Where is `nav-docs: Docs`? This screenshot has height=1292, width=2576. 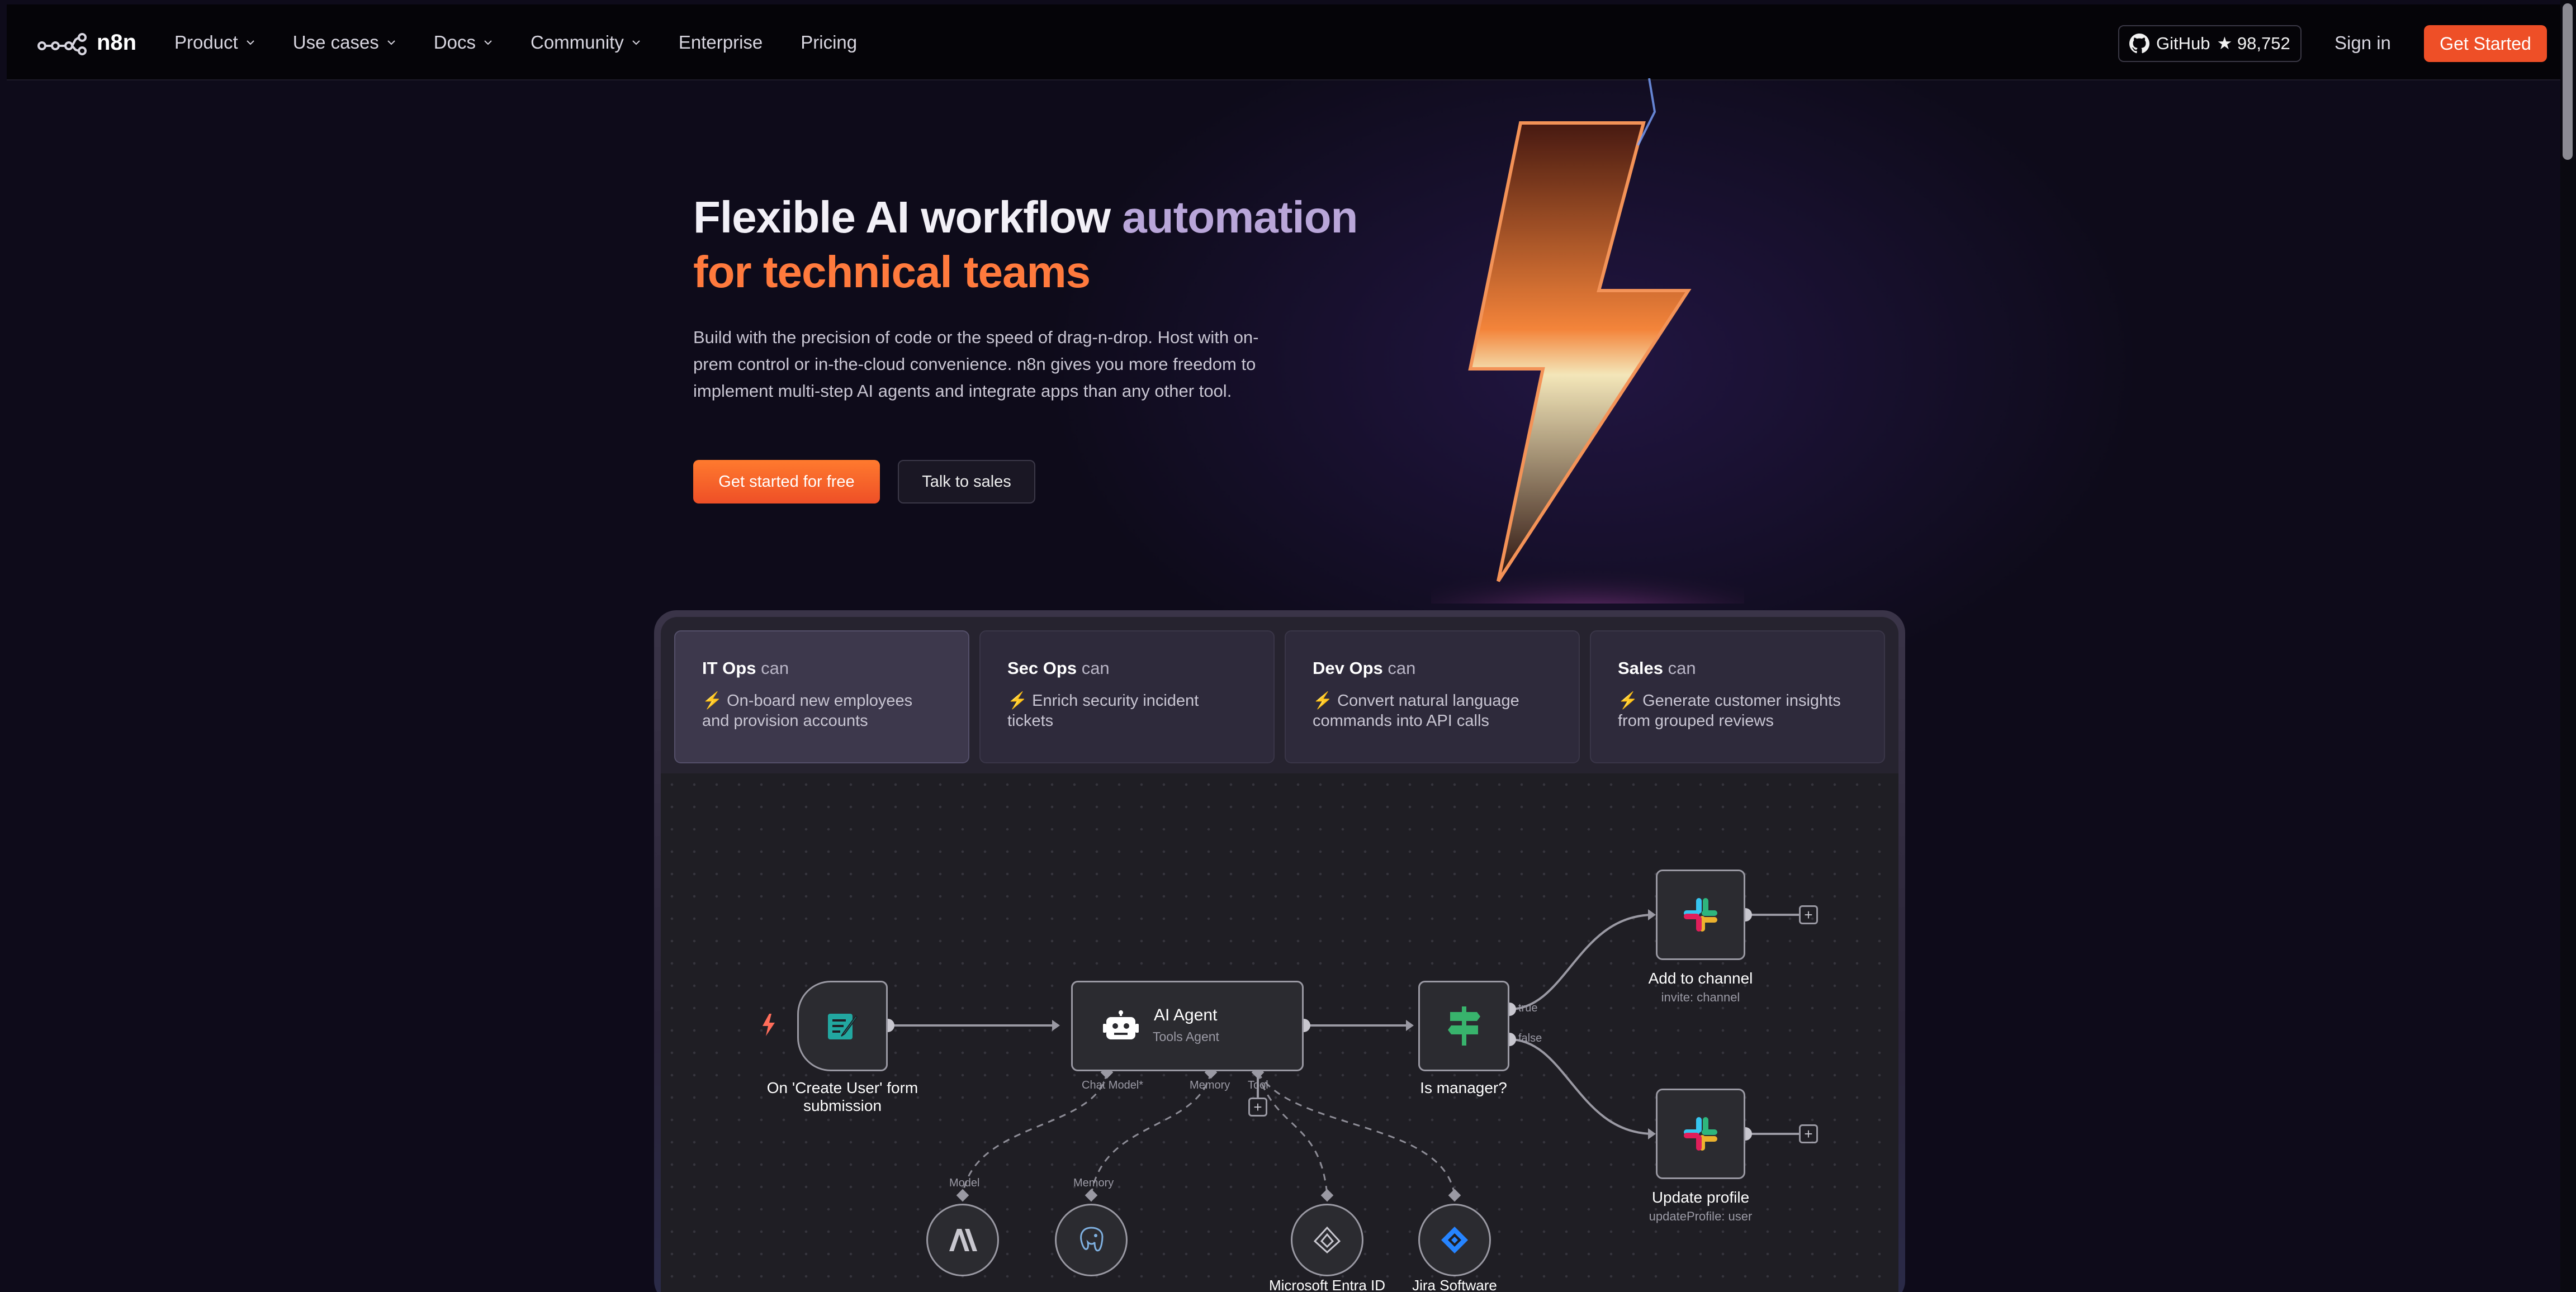
nav-docs: Docs is located at coordinates (463, 42).